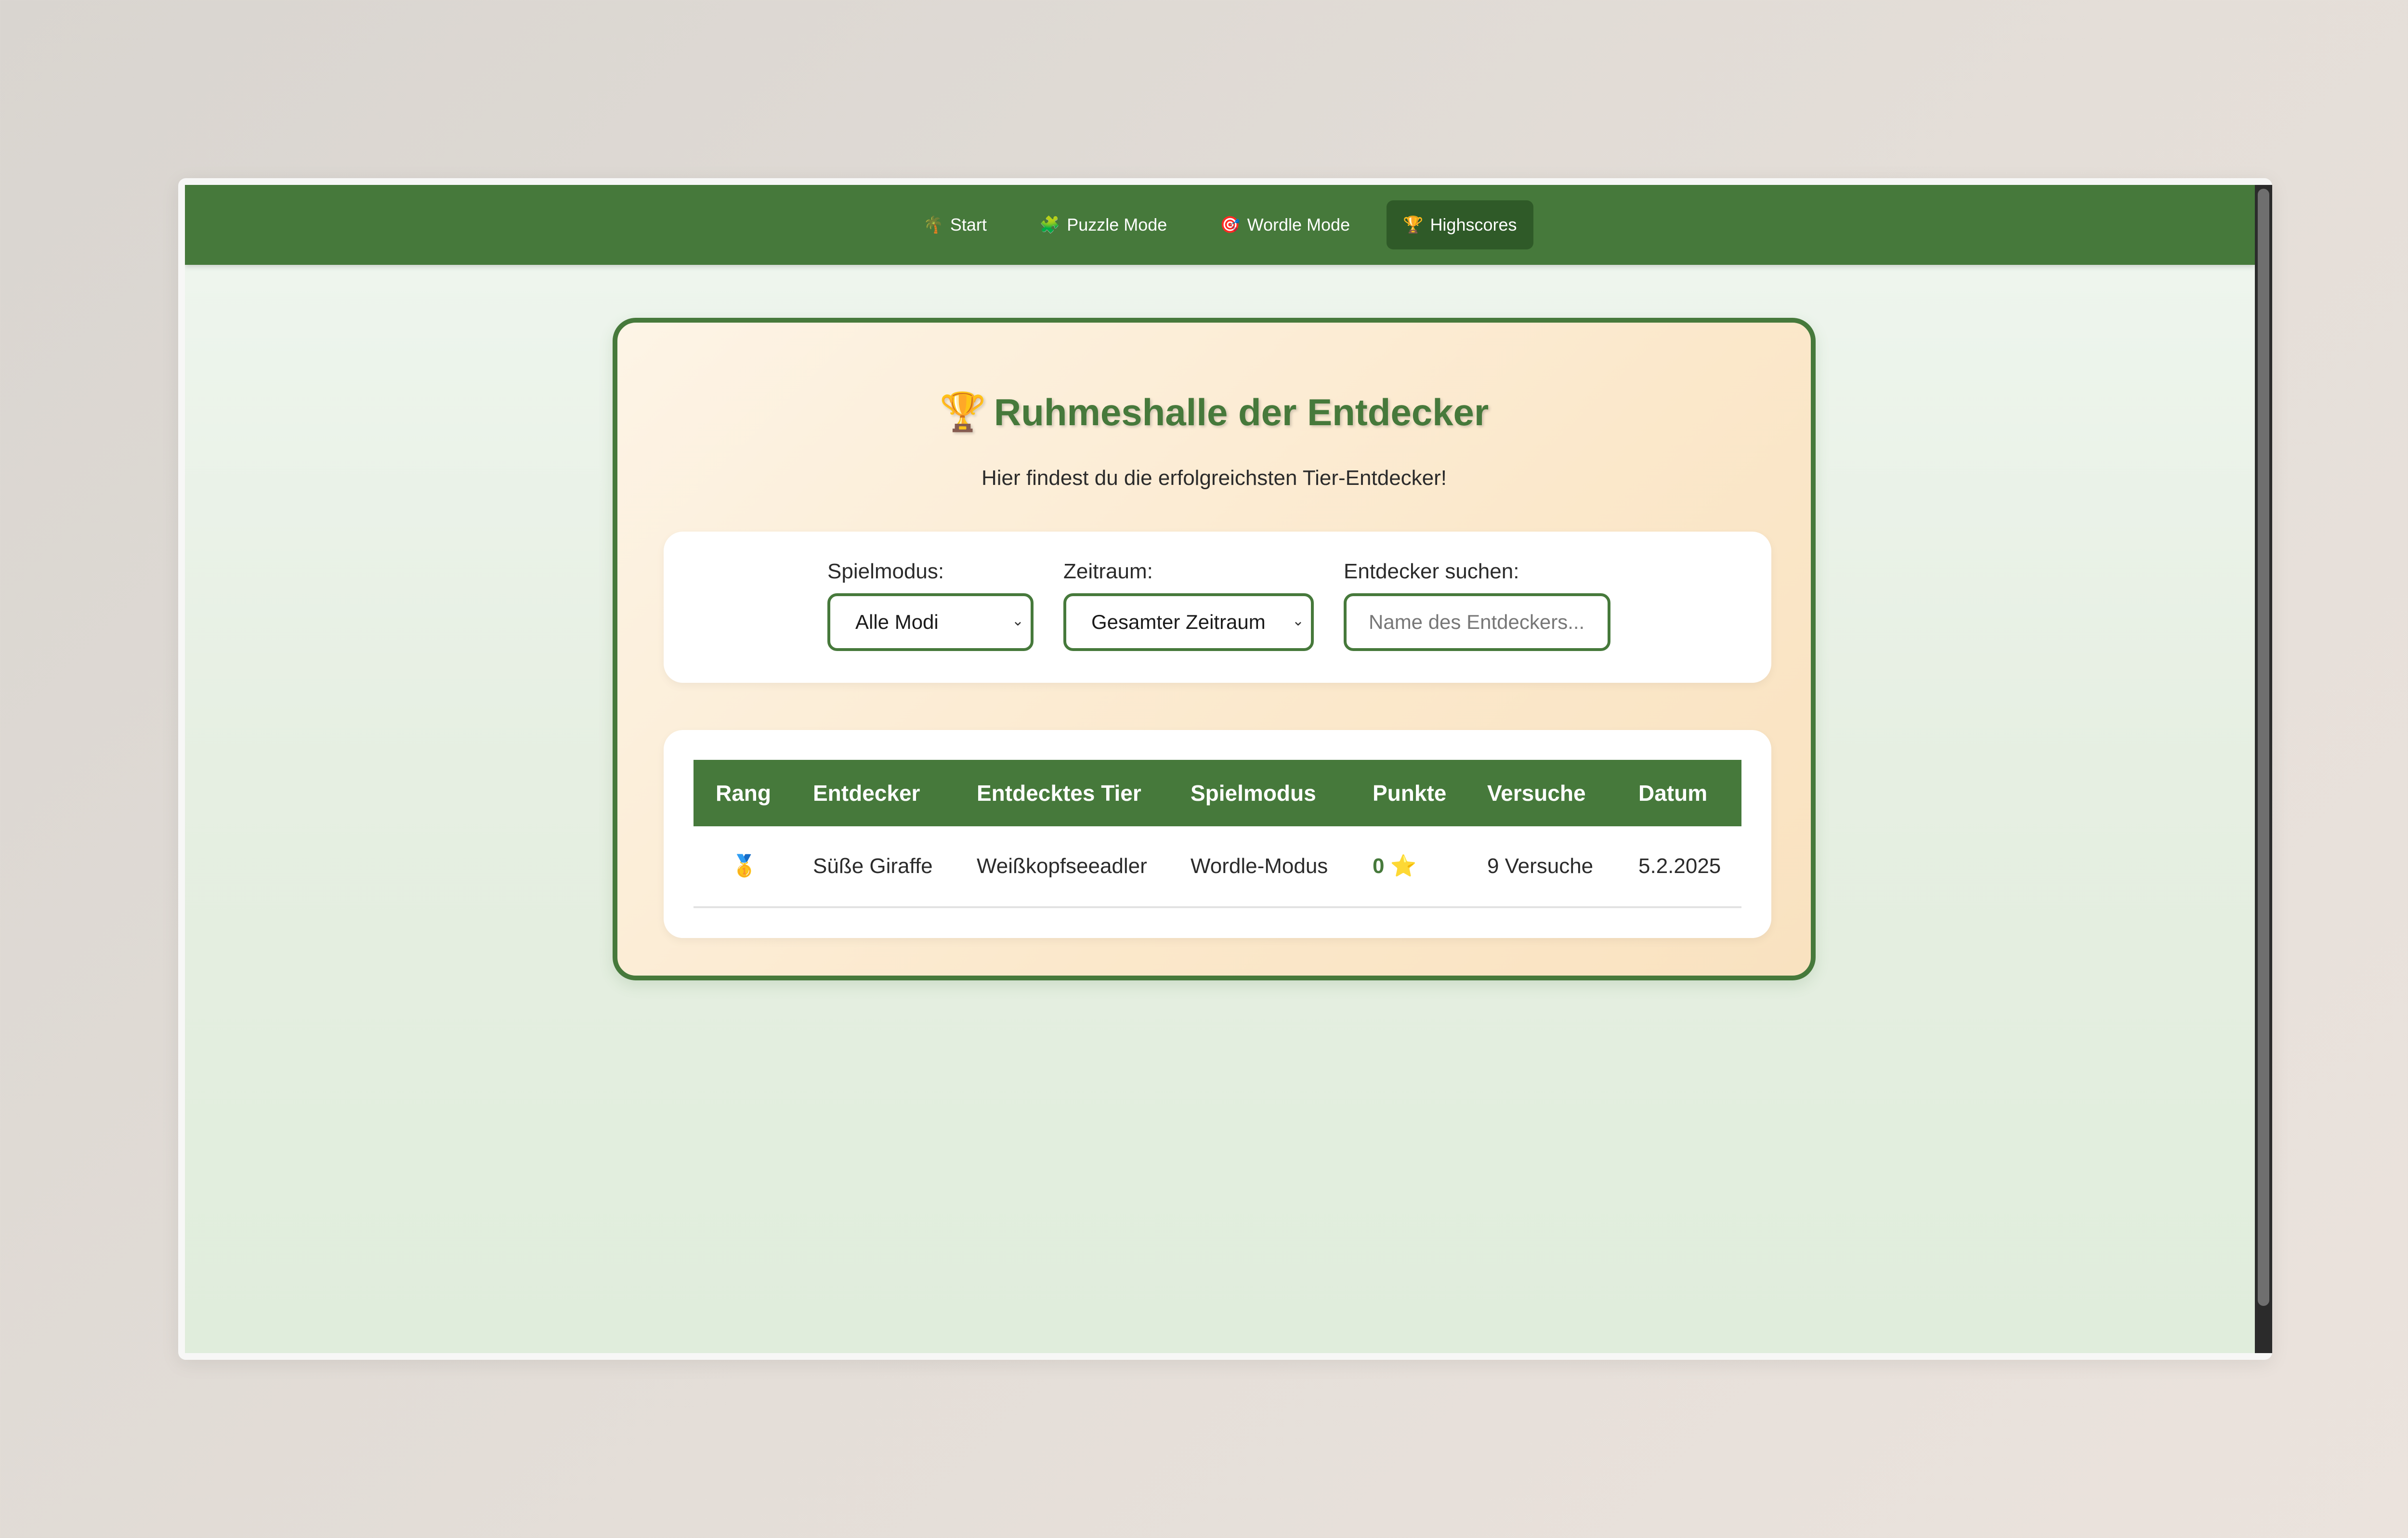  I want to click on points-value: 0, so click(1379, 866).